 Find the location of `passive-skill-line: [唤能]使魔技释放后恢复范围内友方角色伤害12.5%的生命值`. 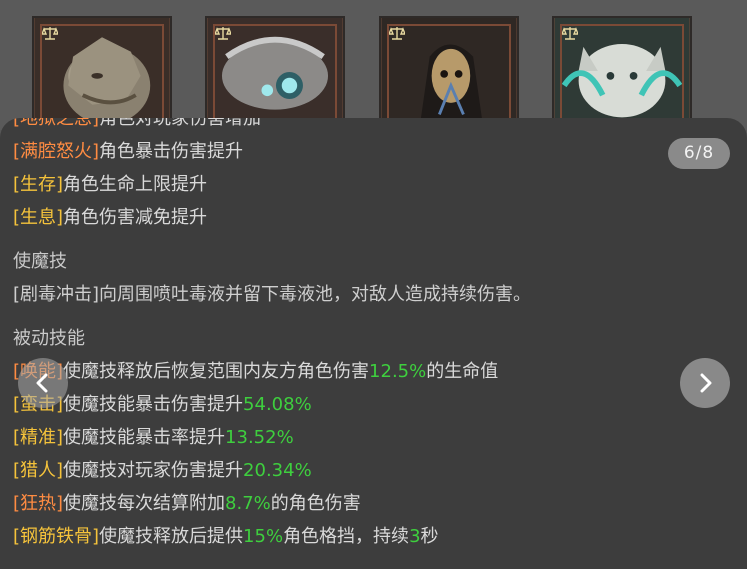

passive-skill-line: [唤能]使魔技释放后恢复范围内友方角色伤害12.5%的生命值 is located at coordinates (333, 371).